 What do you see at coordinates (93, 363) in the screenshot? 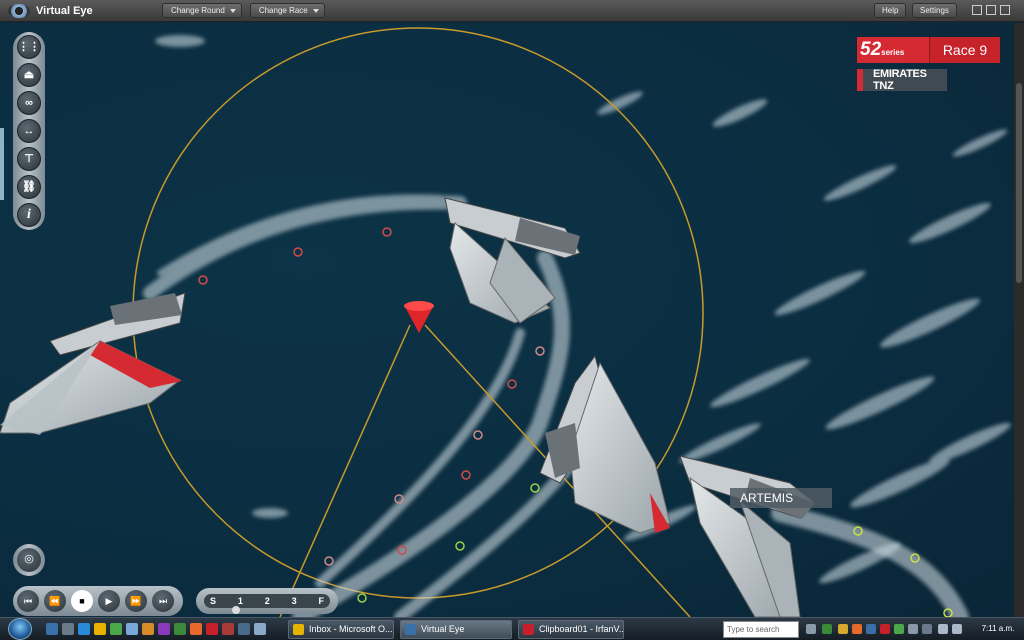
I see `boat-emirates` at bounding box center [93, 363].